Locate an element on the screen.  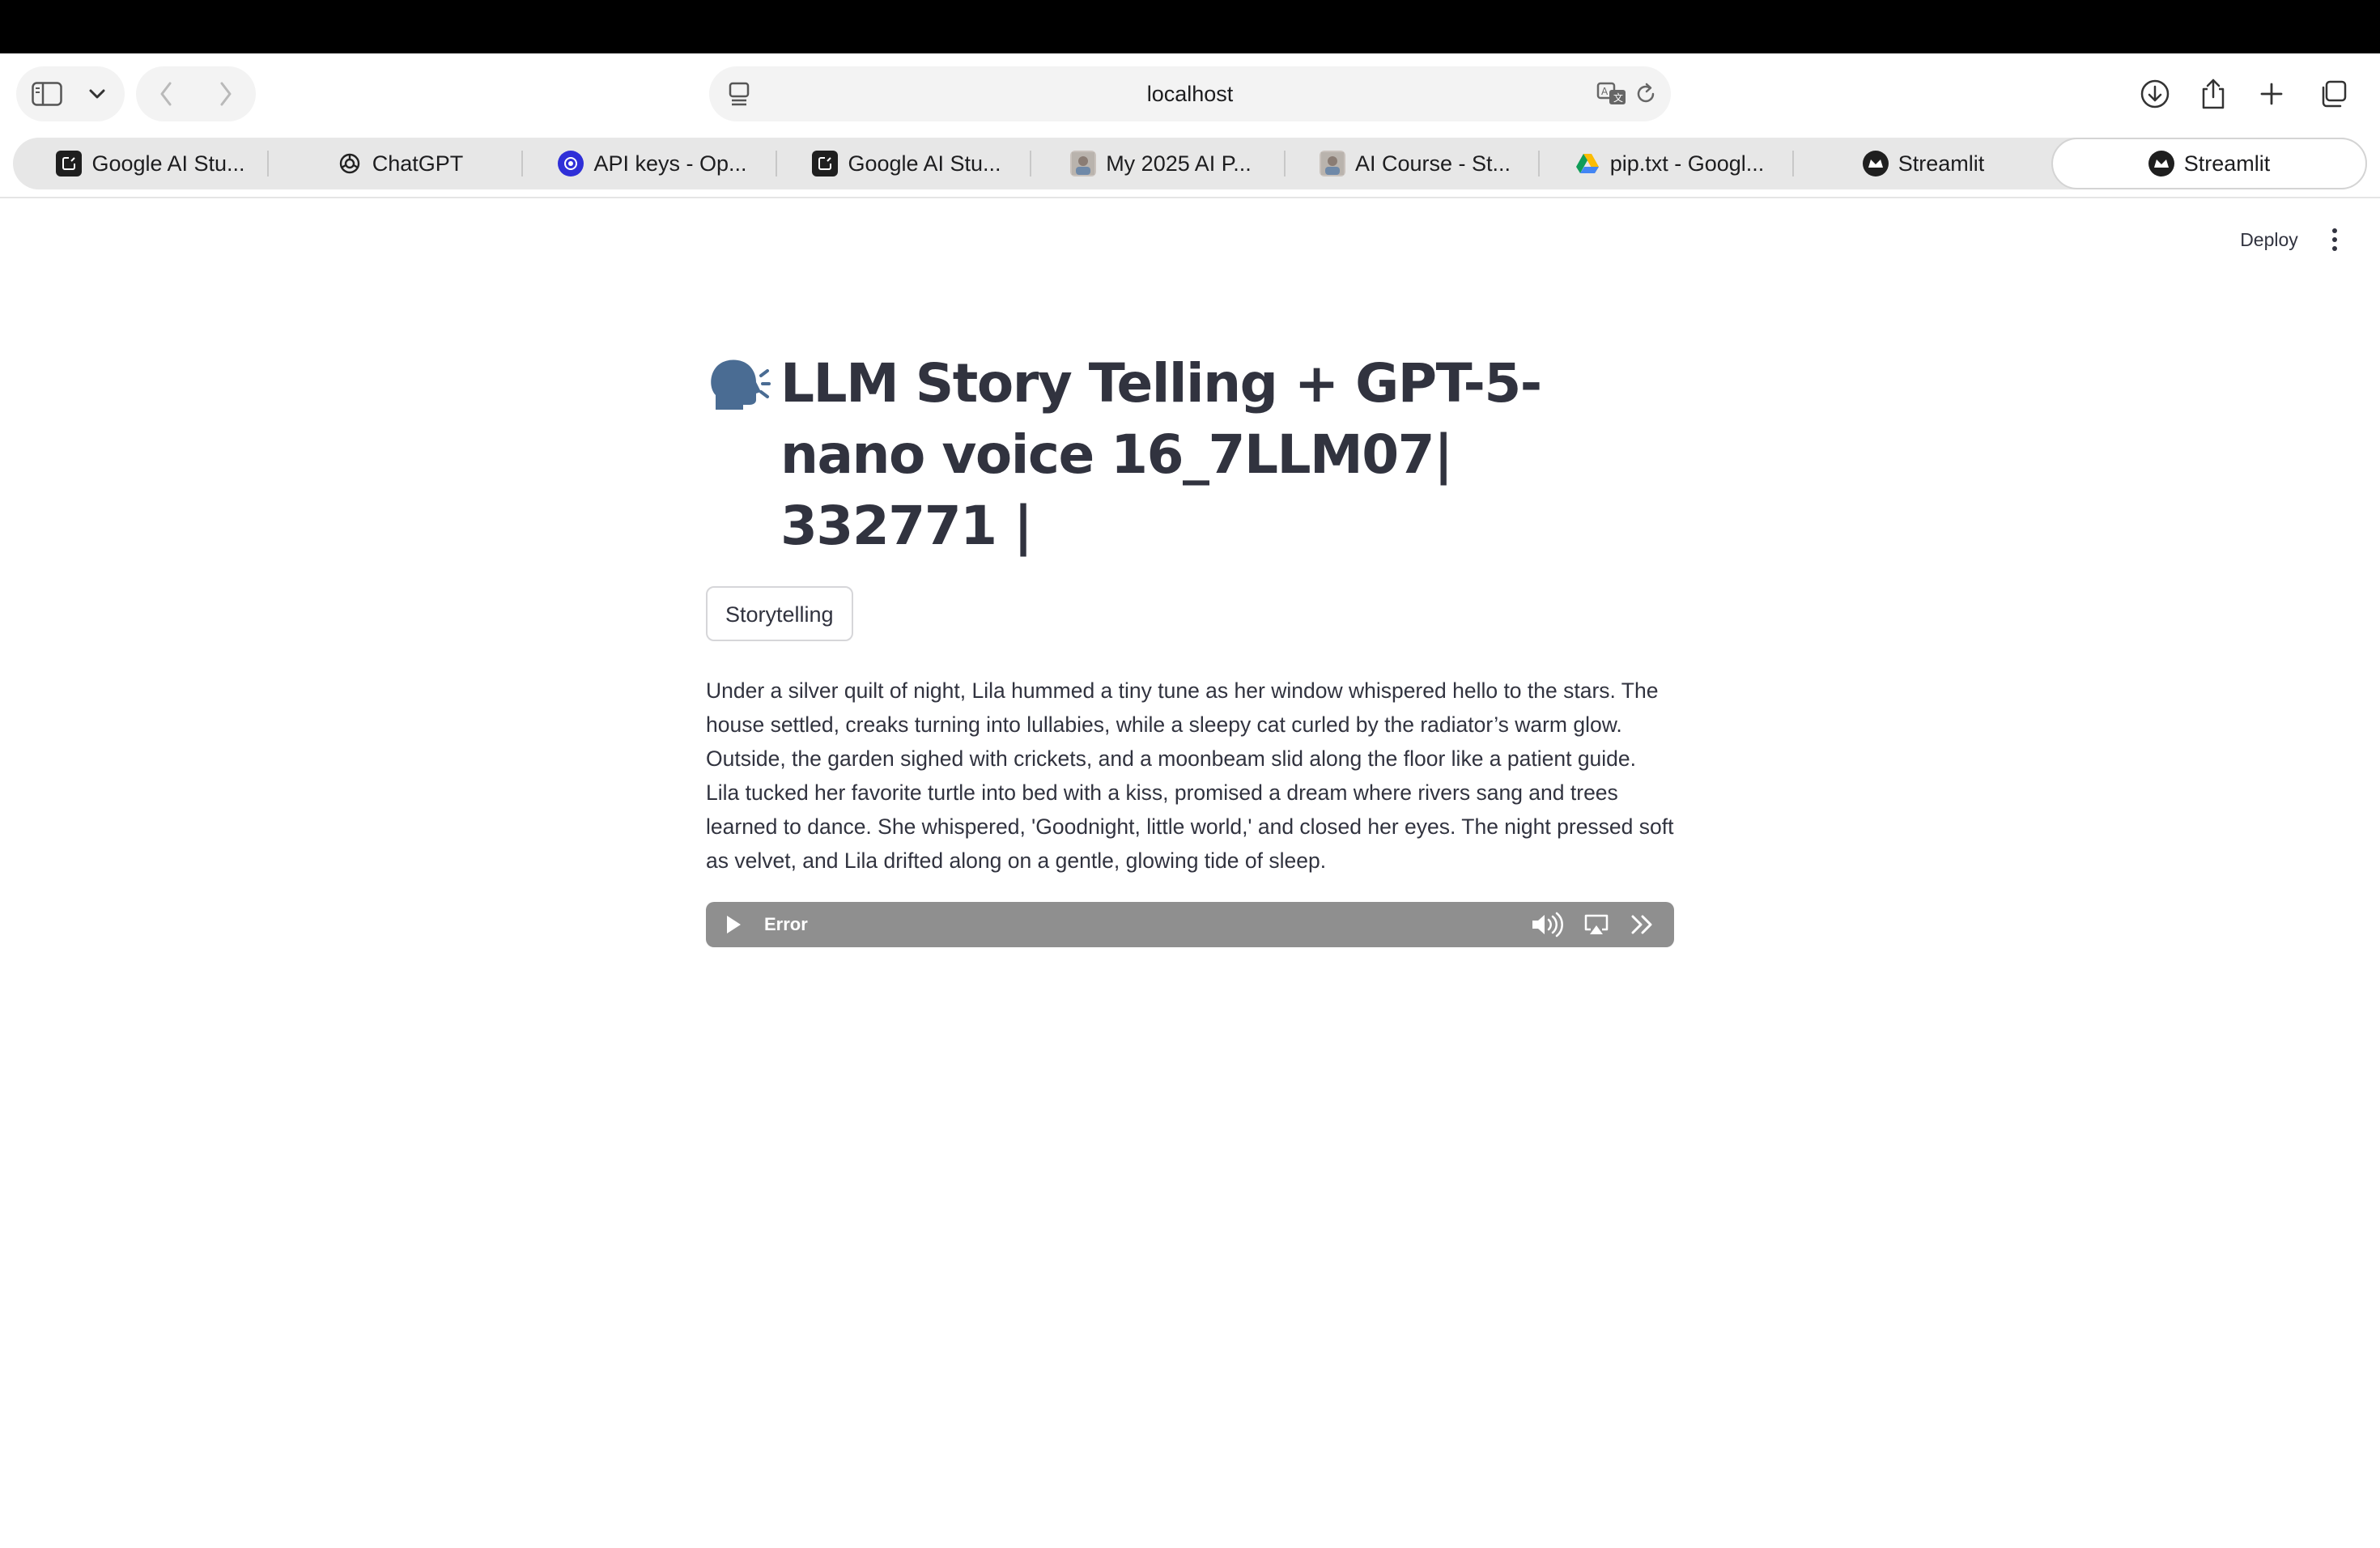
navigation-group is located at coordinates (196, 93).